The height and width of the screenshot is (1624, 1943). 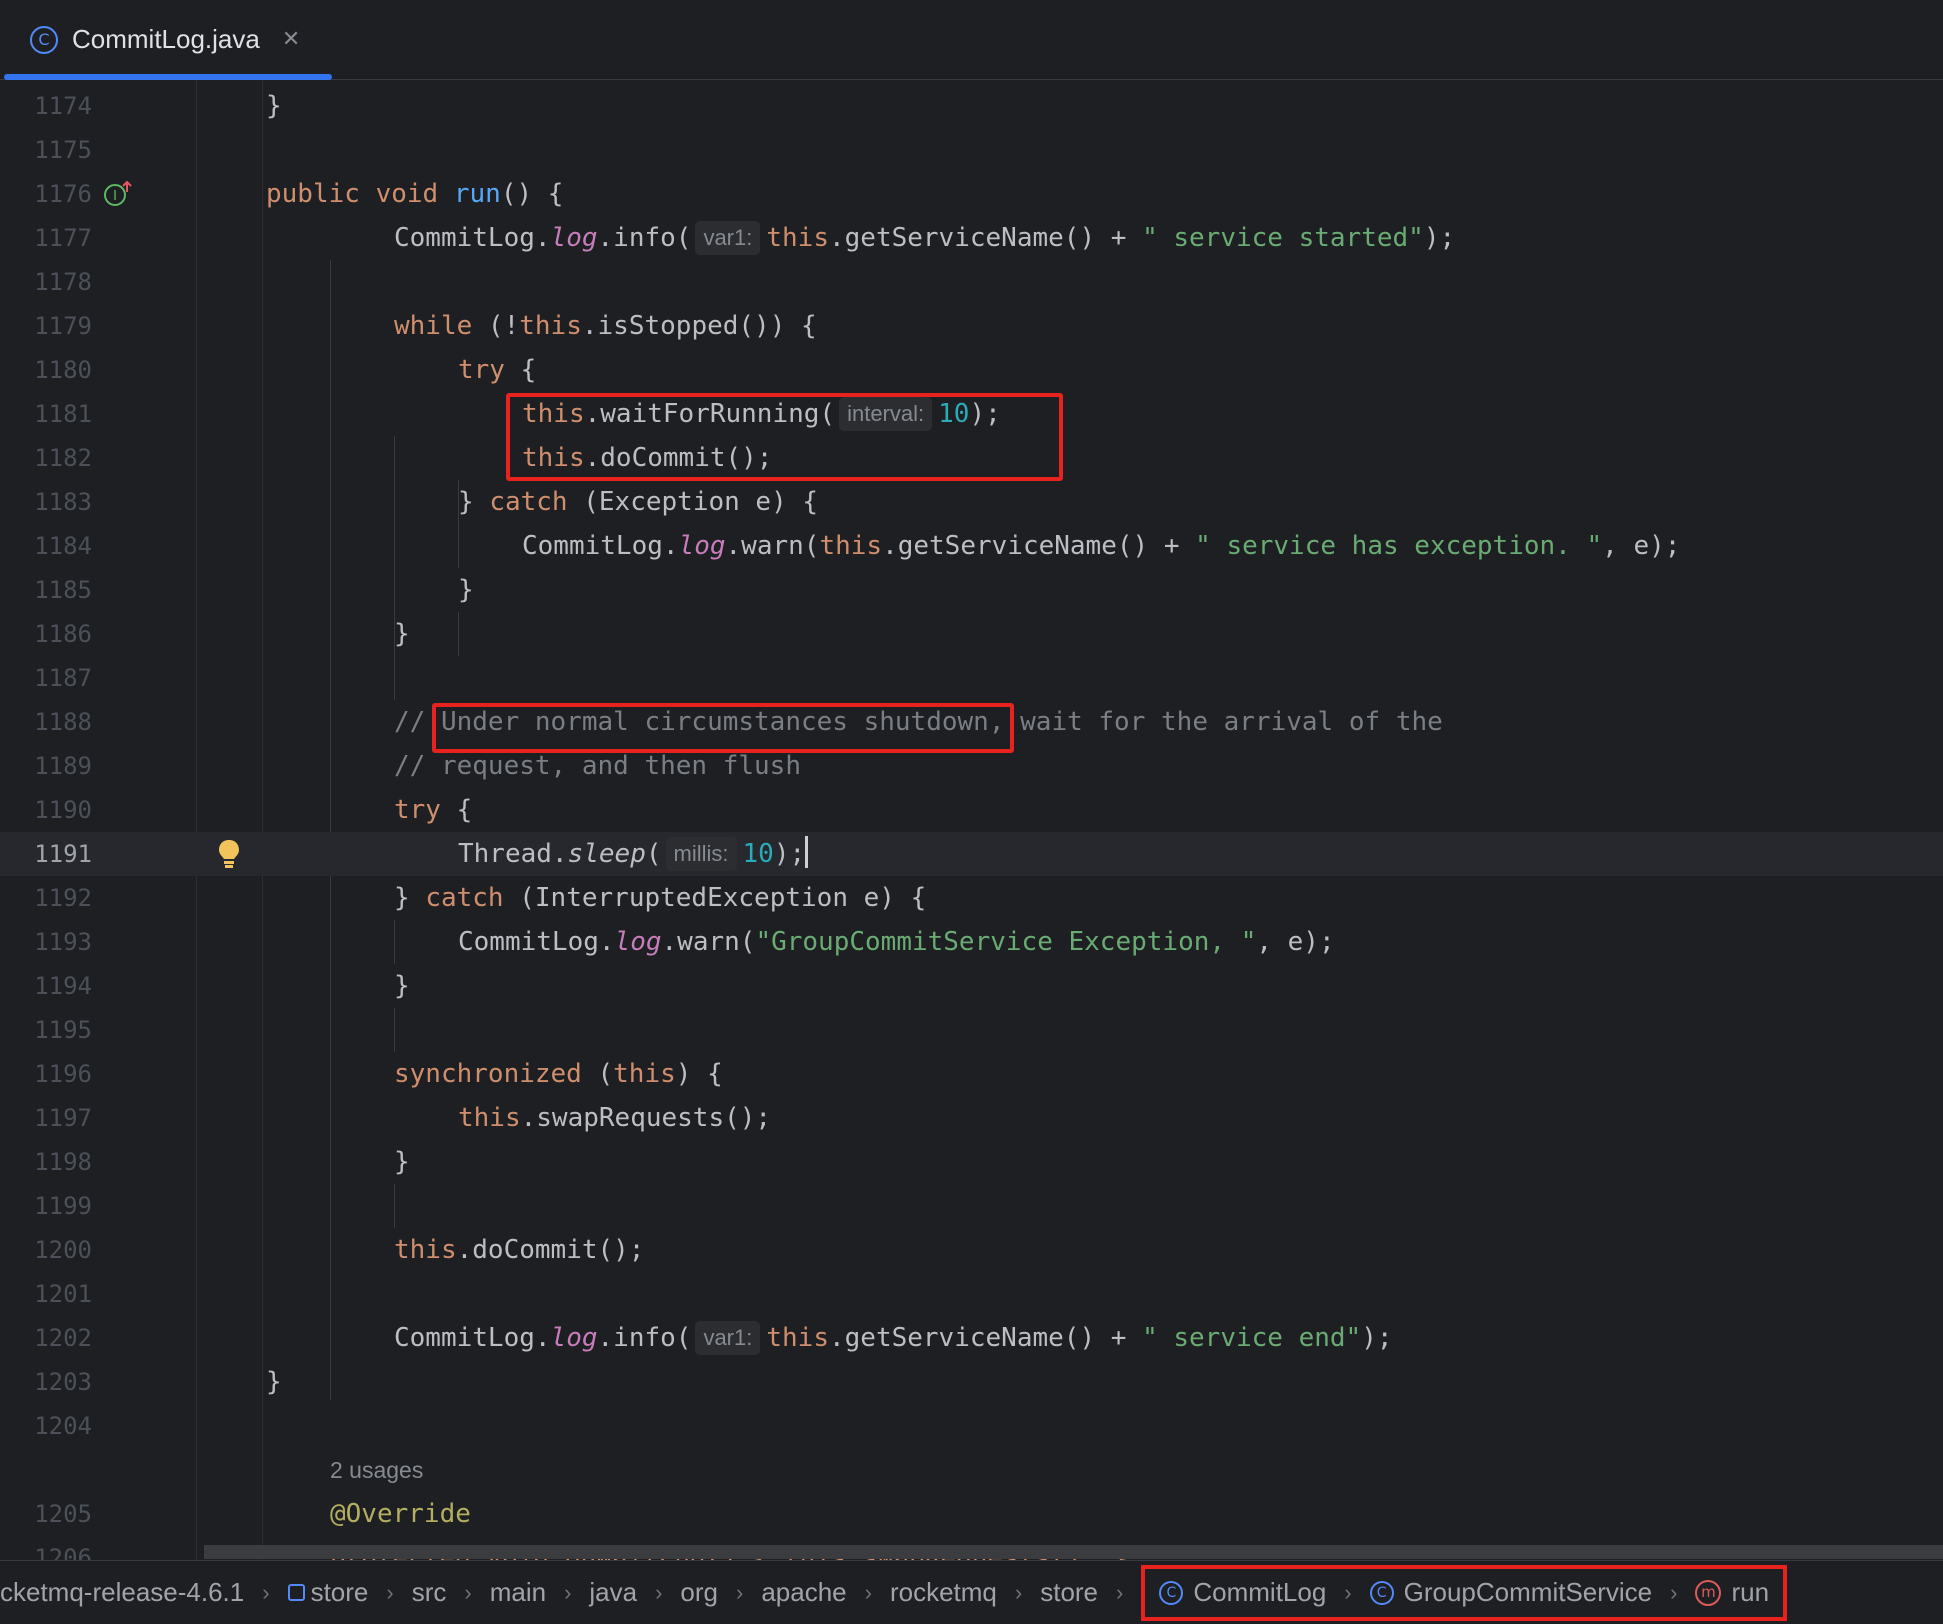 I want to click on breadcrumb-src: src, so click(x=429, y=1592).